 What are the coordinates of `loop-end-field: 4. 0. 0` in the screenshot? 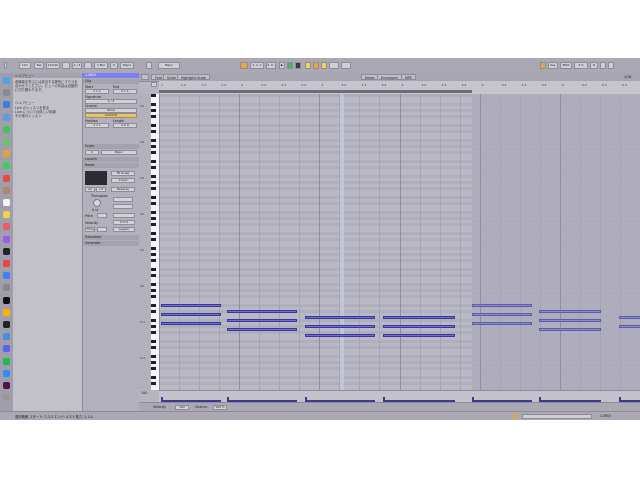 It's located at (271, 65).